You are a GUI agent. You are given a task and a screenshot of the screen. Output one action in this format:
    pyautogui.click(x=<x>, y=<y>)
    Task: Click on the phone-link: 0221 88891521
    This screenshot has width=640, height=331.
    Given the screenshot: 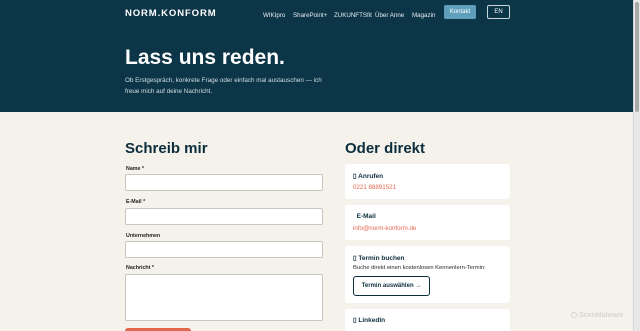 What is the action you would take?
    pyautogui.click(x=374, y=187)
    